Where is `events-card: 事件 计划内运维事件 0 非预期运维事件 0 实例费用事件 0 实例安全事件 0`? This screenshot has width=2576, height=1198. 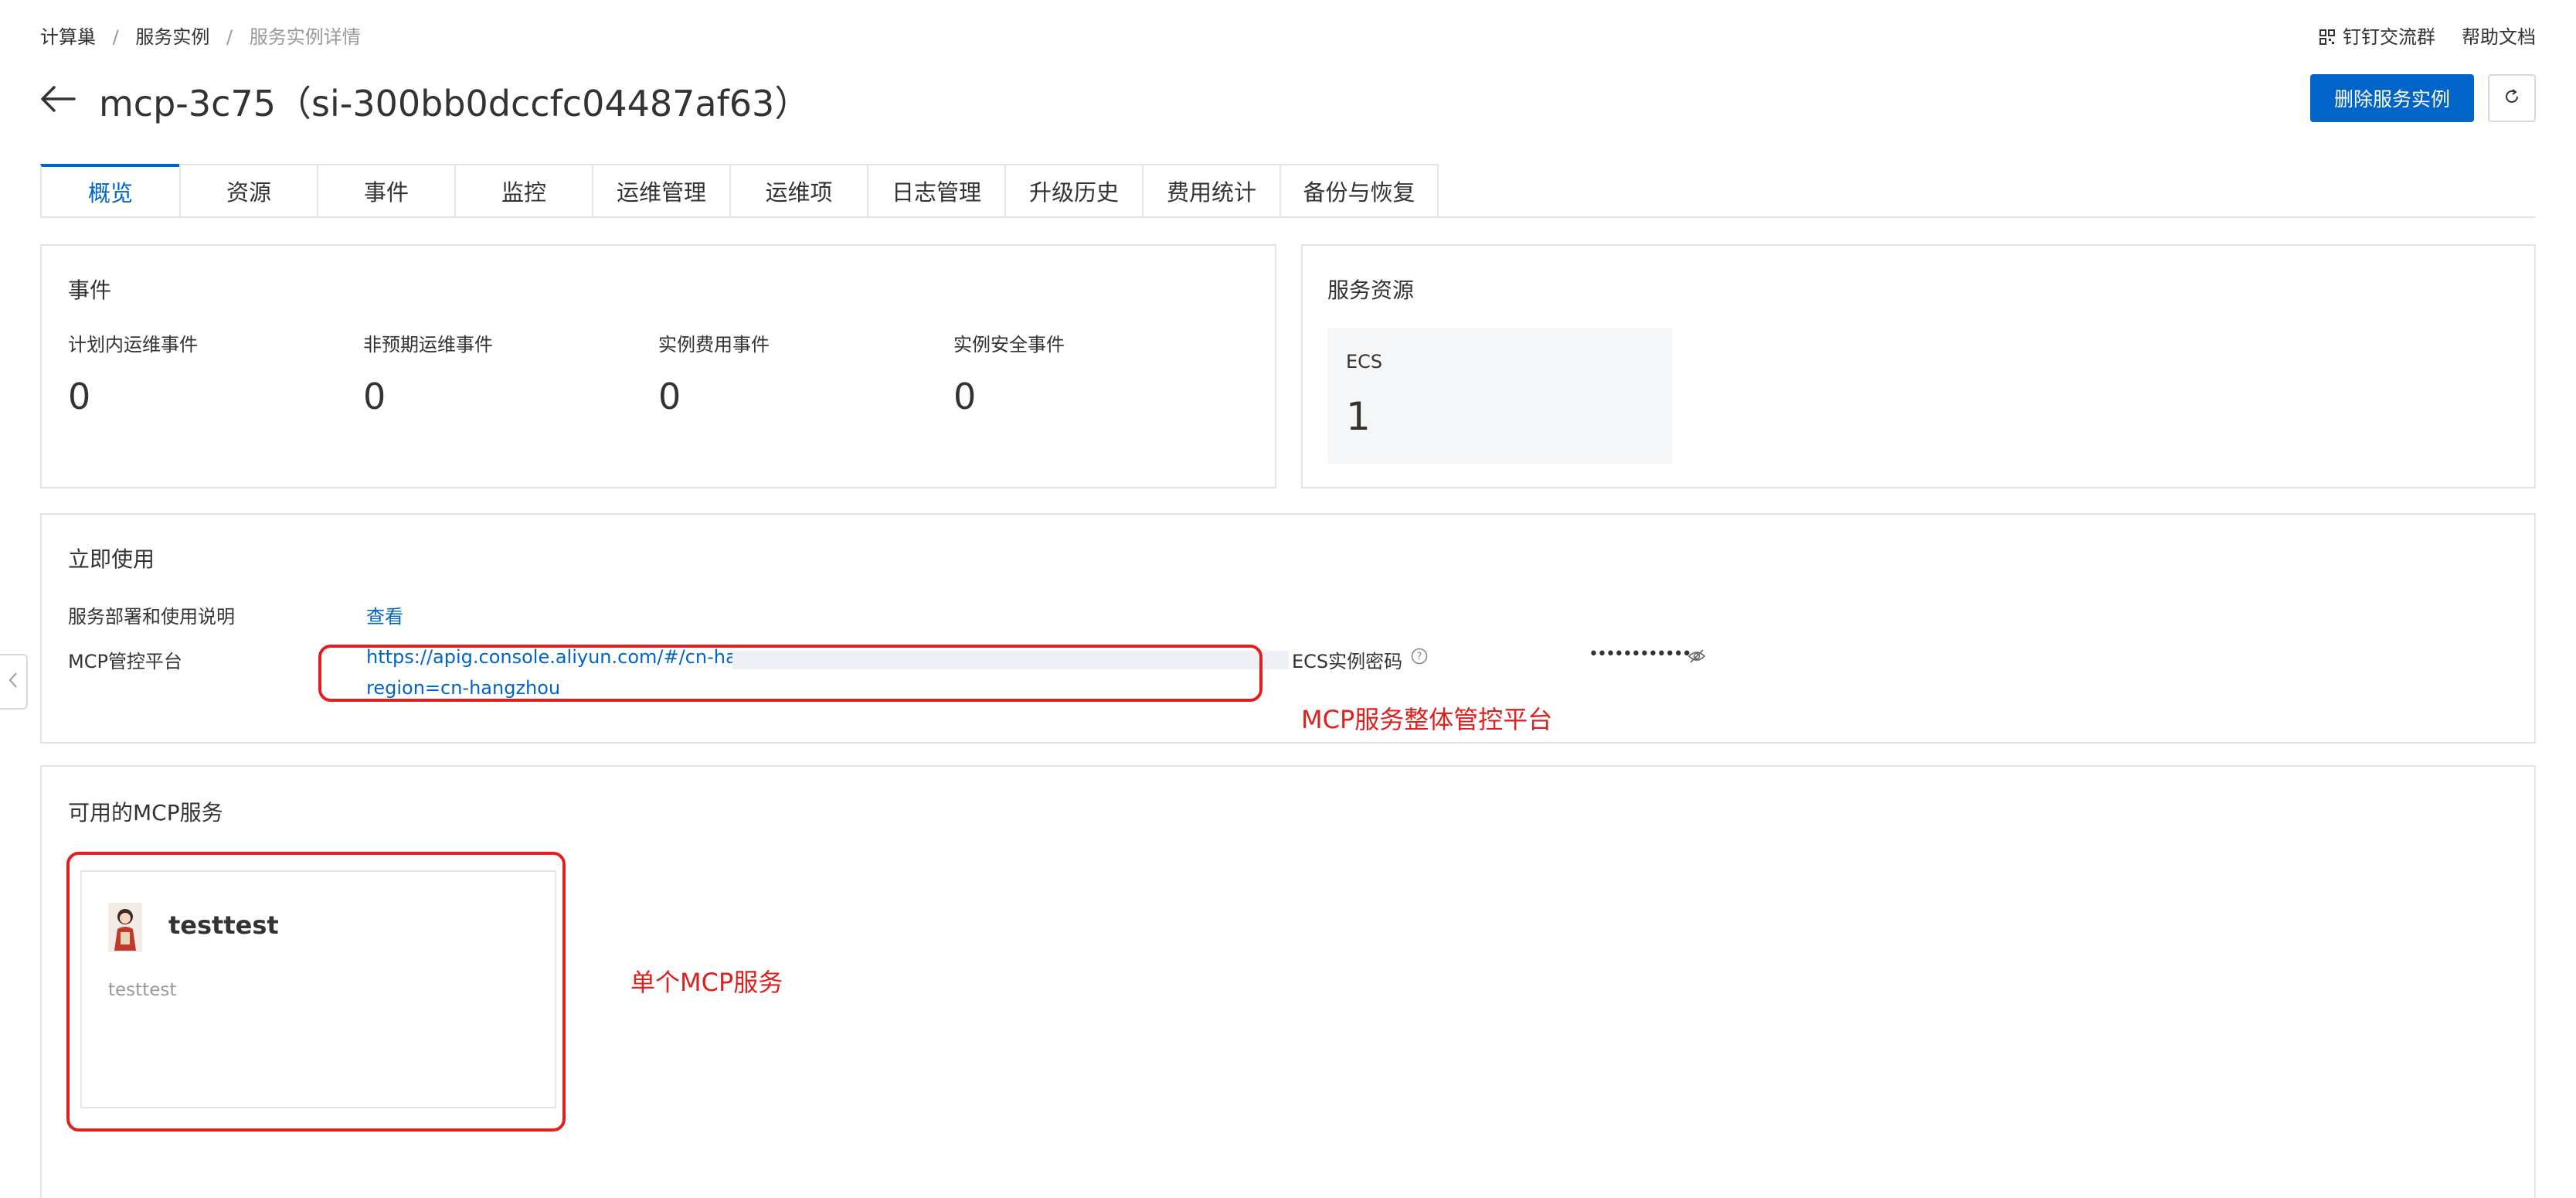 events-card: 事件 计划内运维事件 0 非预期运维事件 0 实例费用事件 0 实例安全事件 0 is located at coordinates (658, 366).